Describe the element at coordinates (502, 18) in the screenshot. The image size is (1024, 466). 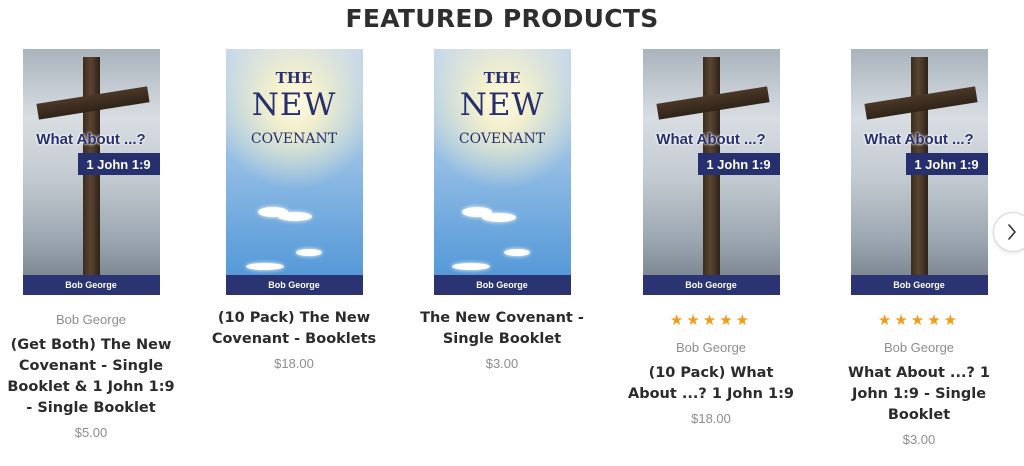
I see `section-title: FEATURED PRODUCTS` at that location.